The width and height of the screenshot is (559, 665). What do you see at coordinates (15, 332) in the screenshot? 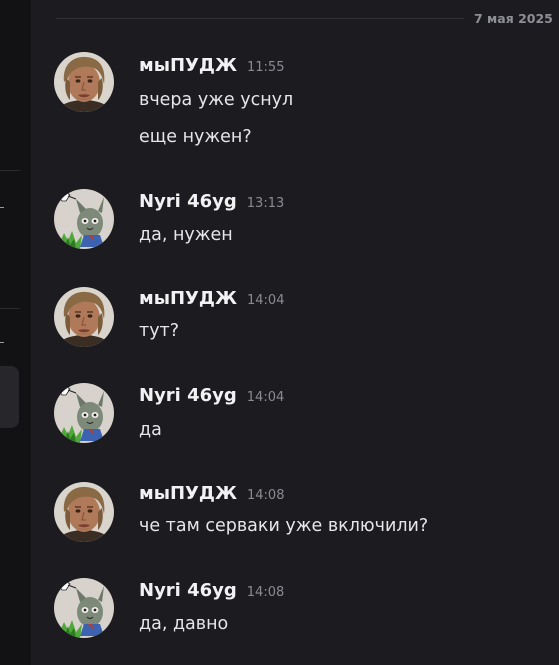
I see `sidebar` at bounding box center [15, 332].